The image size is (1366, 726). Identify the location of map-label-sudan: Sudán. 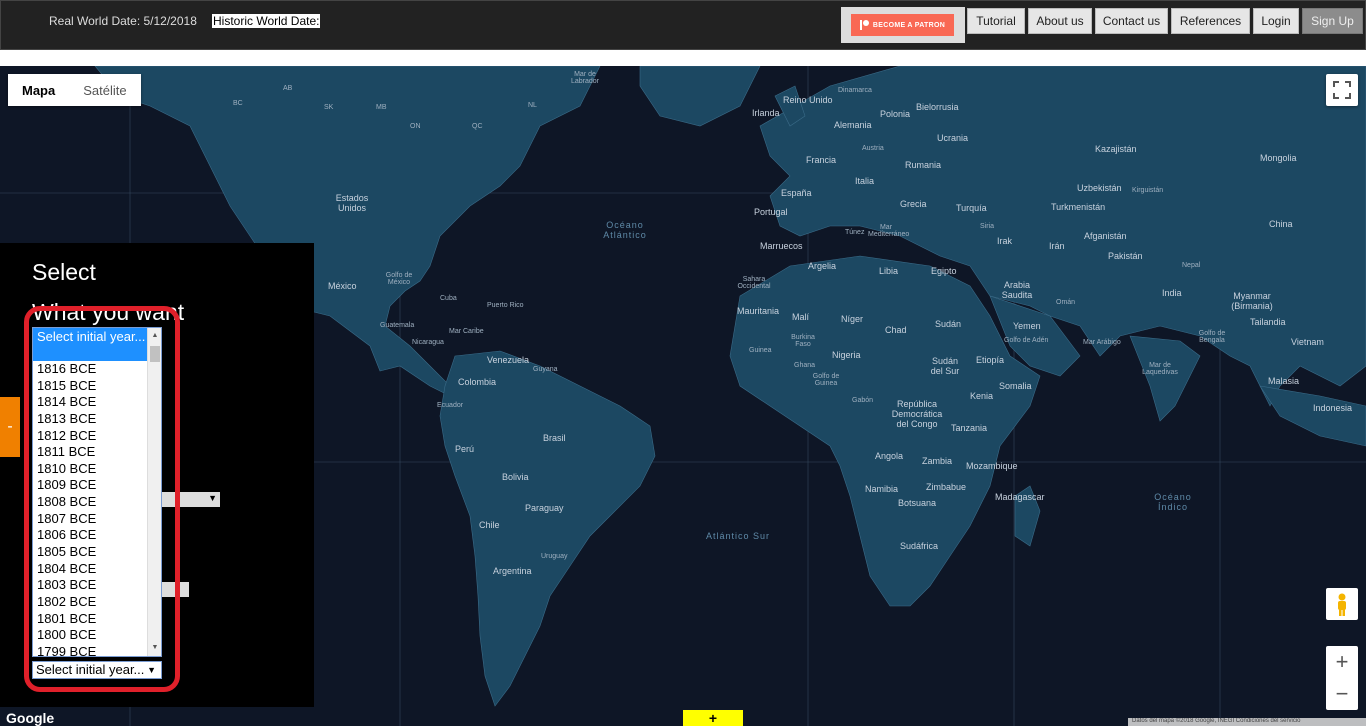
(948, 324).